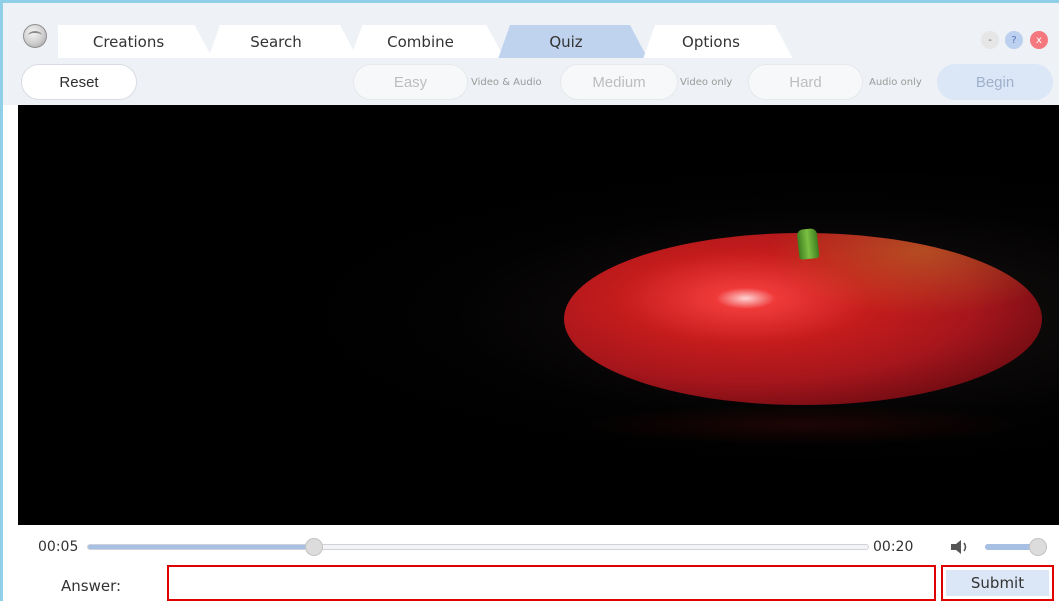 The height and width of the screenshot is (601, 1059). Describe the element at coordinates (1016, 547) in the screenshot. I see `volume-slider` at that location.